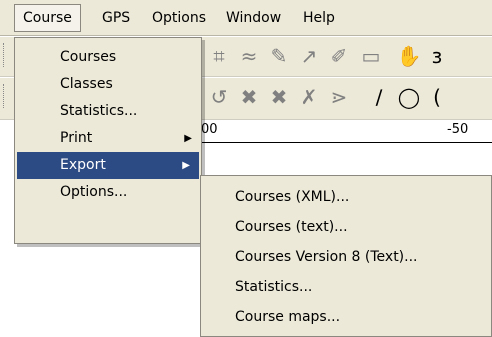 Image resolution: width=492 pixels, height=337 pixels. What do you see at coordinates (219, 56) in the screenshot?
I see `tool-gate-icon: ⌗` at bounding box center [219, 56].